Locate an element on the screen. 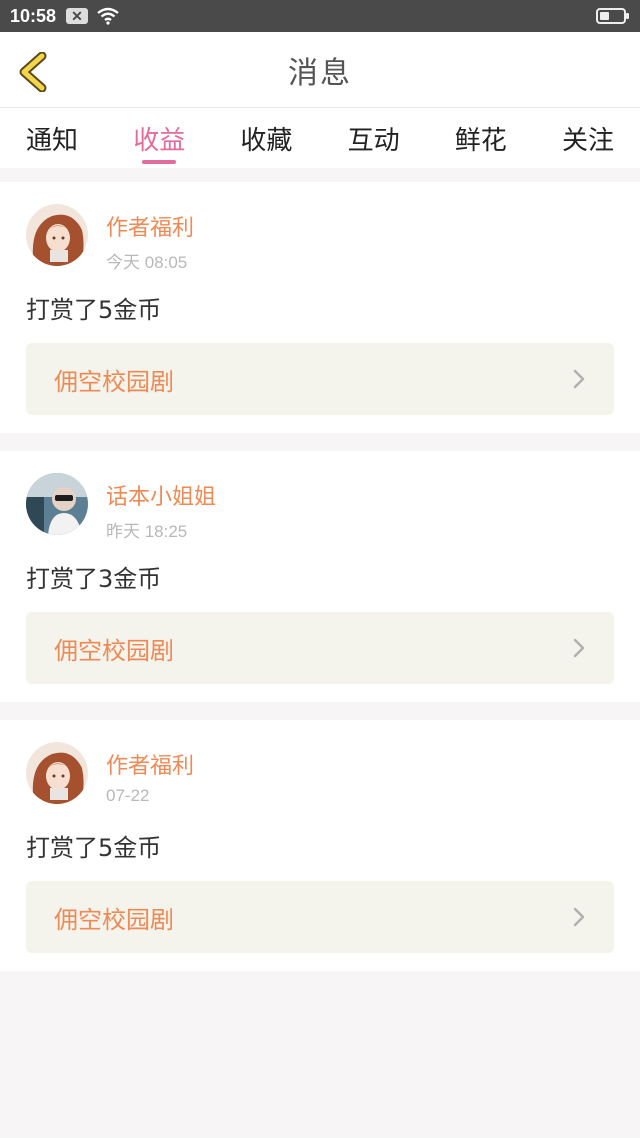 This screenshot has height=1138, width=640. wifi-icon is located at coordinates (108, 16).